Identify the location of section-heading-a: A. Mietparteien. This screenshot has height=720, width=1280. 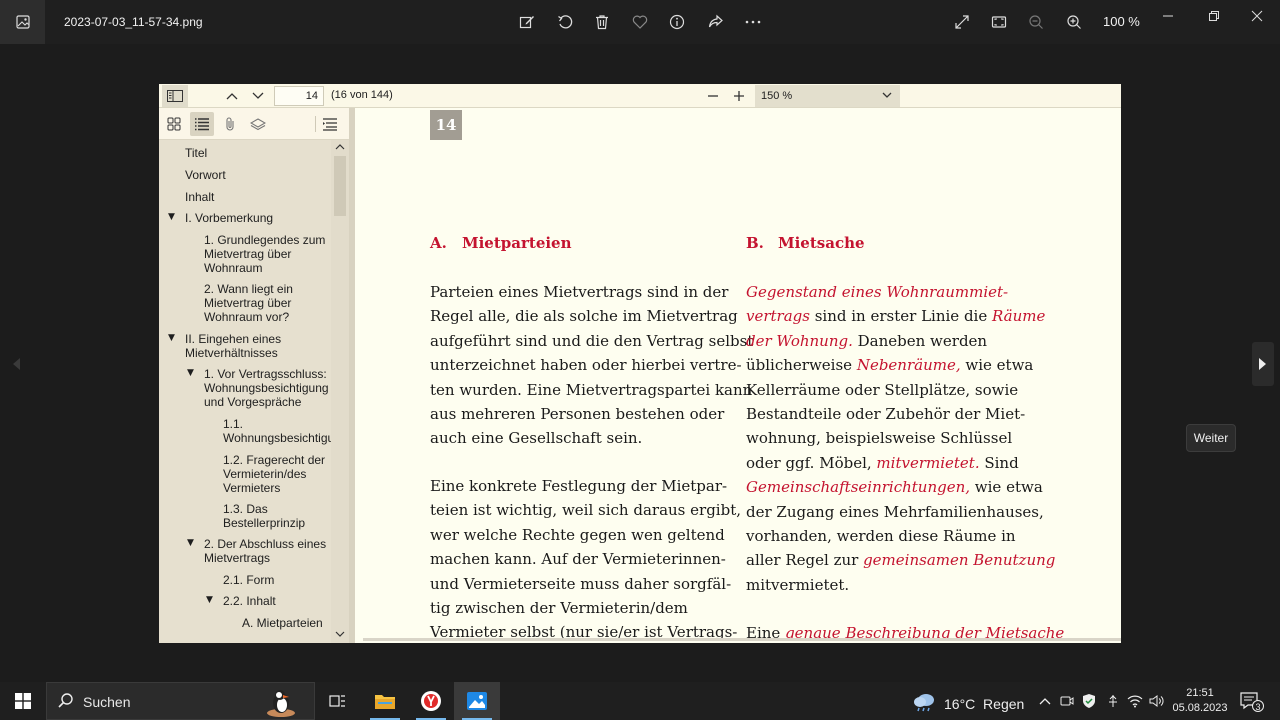
(501, 243).